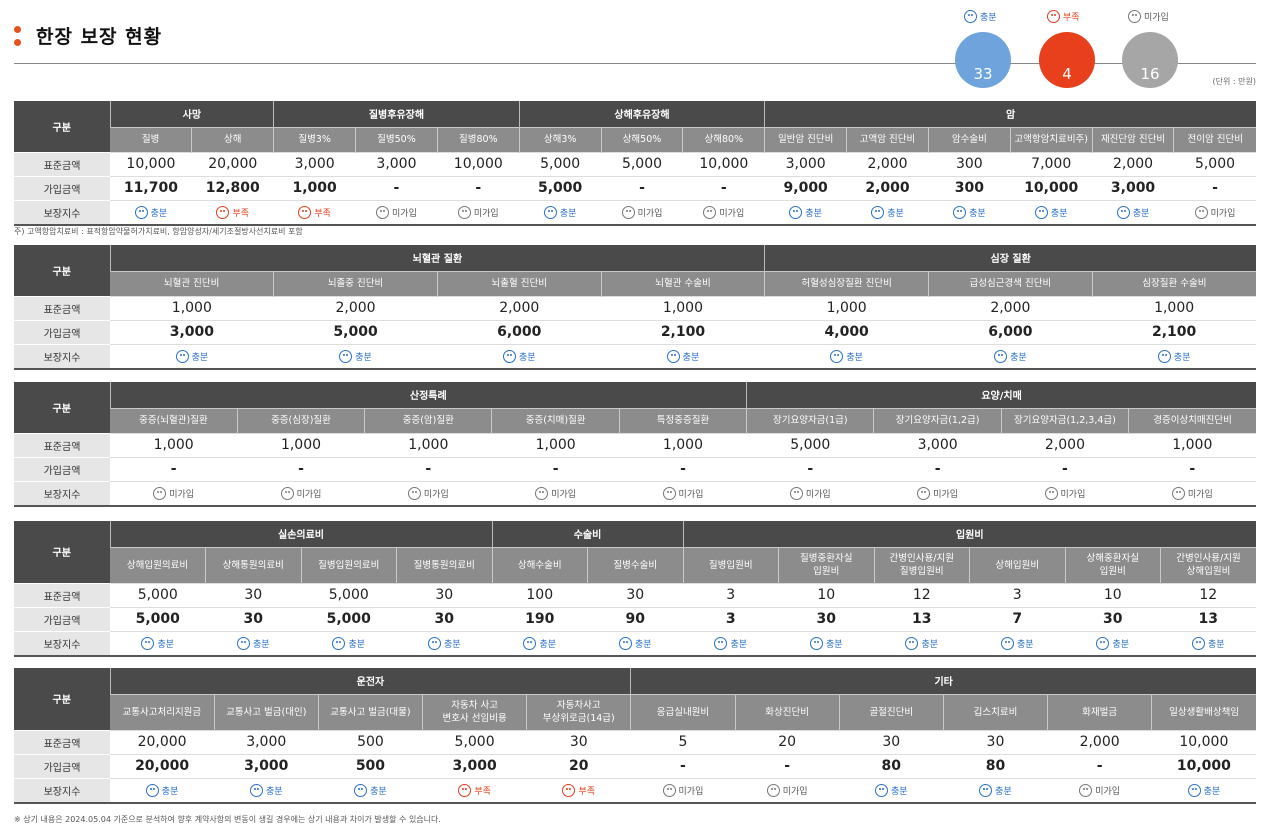  Describe the element at coordinates (314, 187) in the screenshot. I see `insured-amount: 1,000` at that location.